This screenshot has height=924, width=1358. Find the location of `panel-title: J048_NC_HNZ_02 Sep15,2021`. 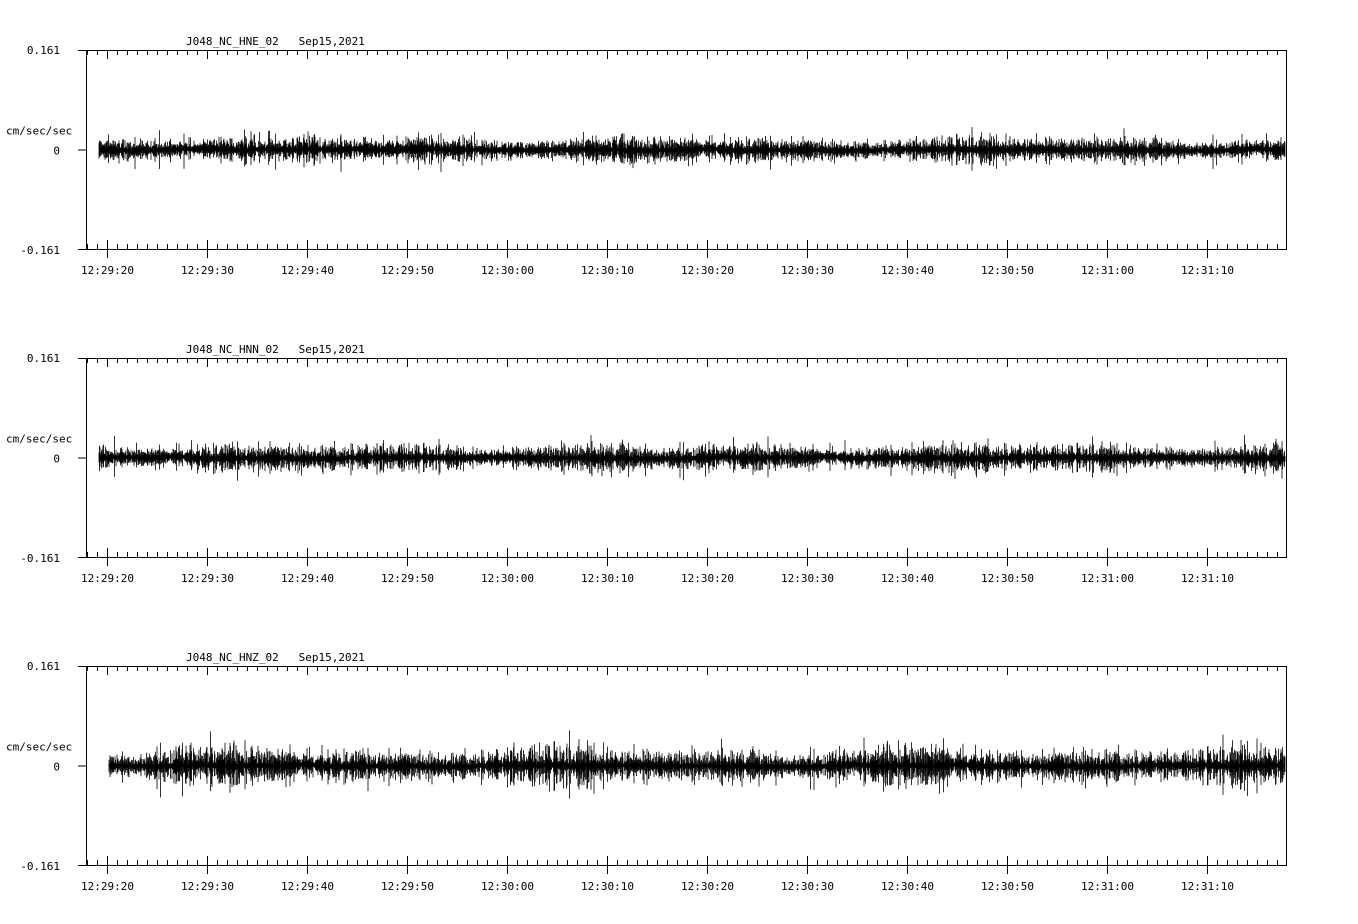

panel-title: J048_NC_HNZ_02 Sep15,2021 is located at coordinates (275, 657).